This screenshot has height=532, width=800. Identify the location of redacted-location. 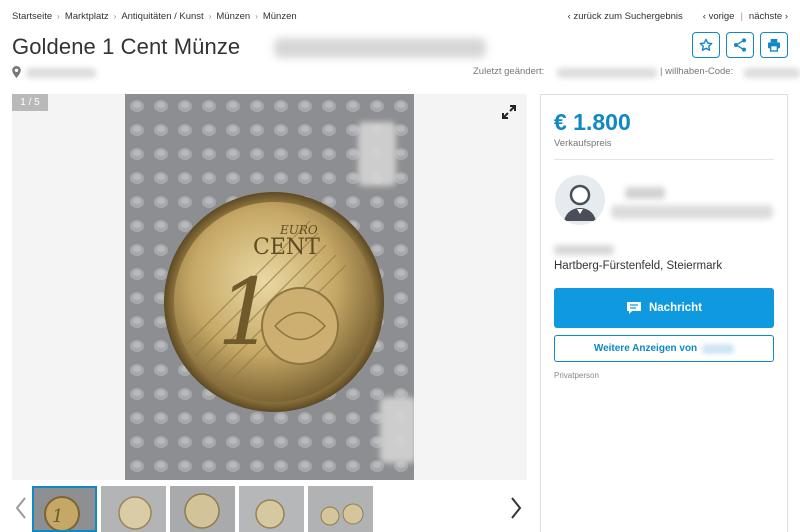
(61, 73).